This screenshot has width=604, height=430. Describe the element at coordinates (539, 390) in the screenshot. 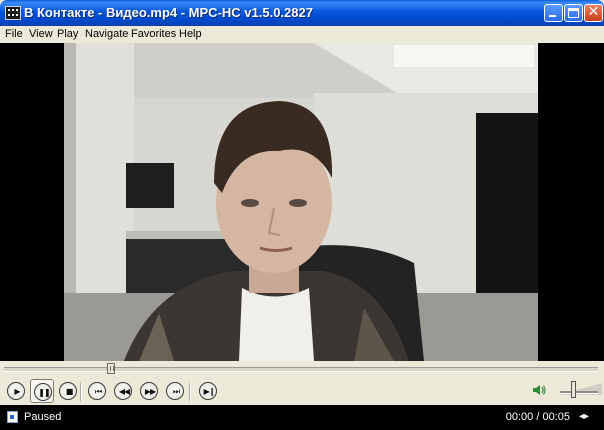

I see `speaker-icon` at that location.